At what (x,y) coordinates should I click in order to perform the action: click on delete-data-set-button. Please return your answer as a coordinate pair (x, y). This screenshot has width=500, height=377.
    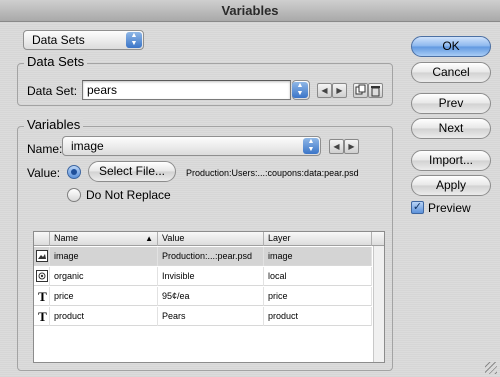
    Looking at the image, I should click on (375, 90).